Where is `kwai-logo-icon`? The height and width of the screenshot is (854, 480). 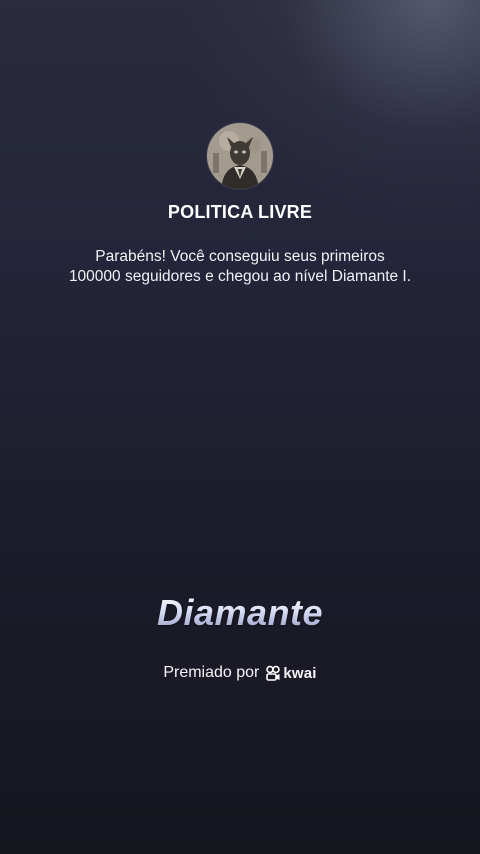 kwai-logo-icon is located at coordinates (273, 673).